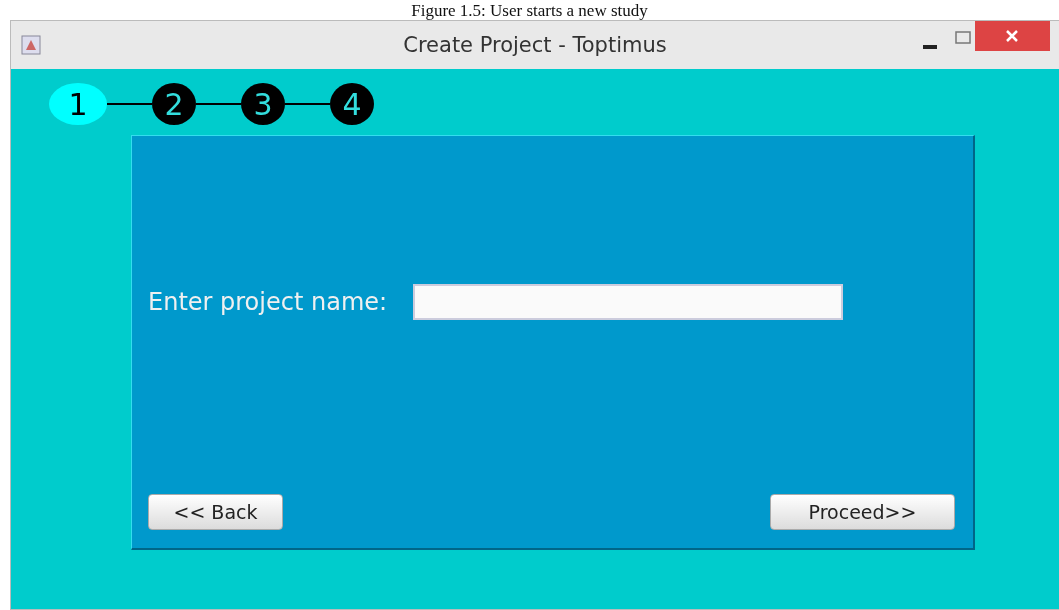 The height and width of the screenshot is (610, 1059). What do you see at coordinates (352, 104) in the screenshot?
I see `step-indicator: 4` at bounding box center [352, 104].